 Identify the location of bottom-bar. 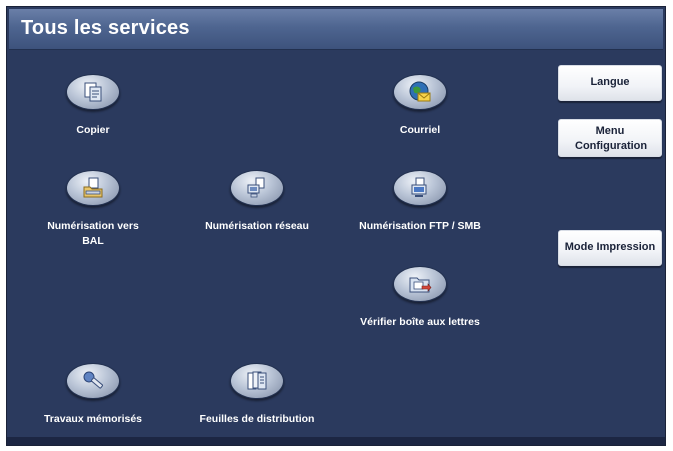
(336, 441).